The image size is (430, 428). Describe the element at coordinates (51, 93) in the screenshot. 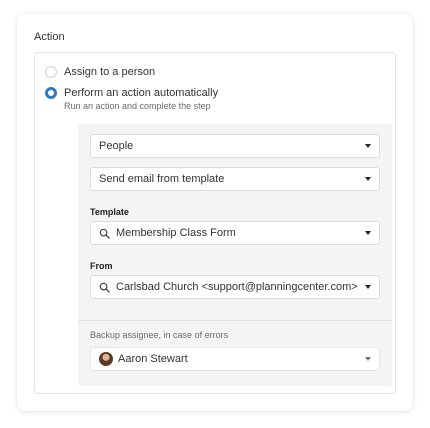

I see `radio-button-checked` at that location.